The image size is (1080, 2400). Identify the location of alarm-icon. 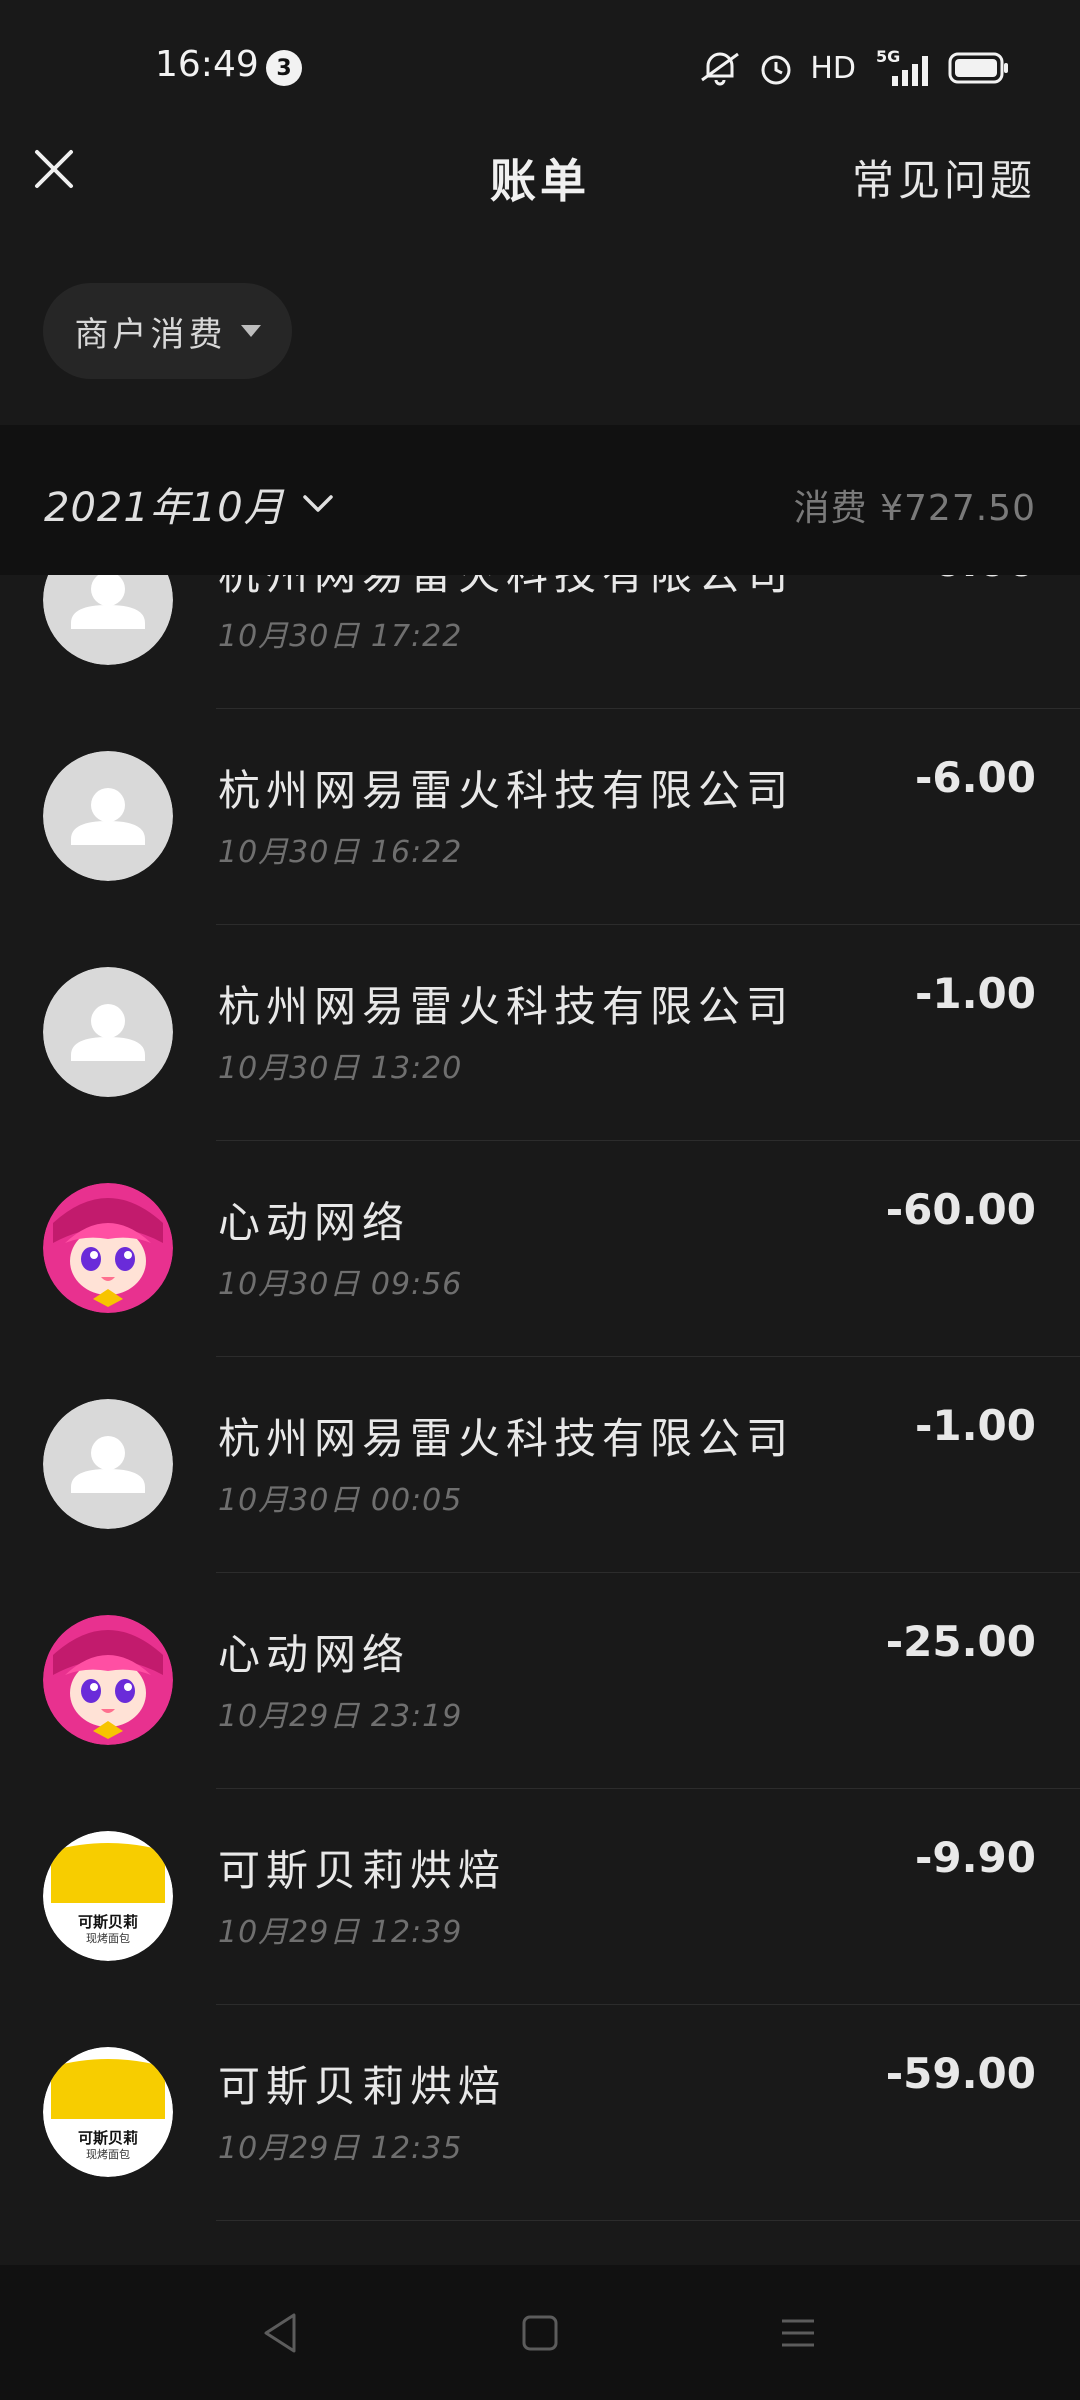
(776, 70).